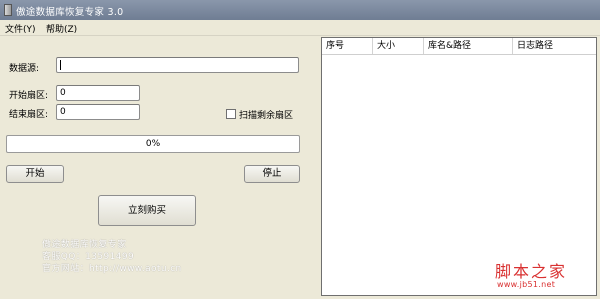  I want to click on source-label: 数据源:, so click(24, 69).